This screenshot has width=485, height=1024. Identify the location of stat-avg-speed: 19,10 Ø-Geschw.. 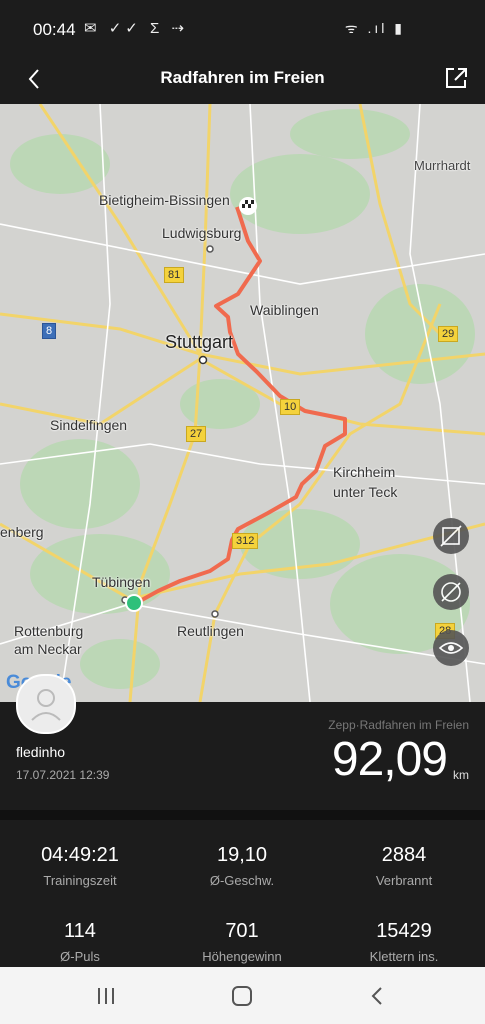
(242, 866).